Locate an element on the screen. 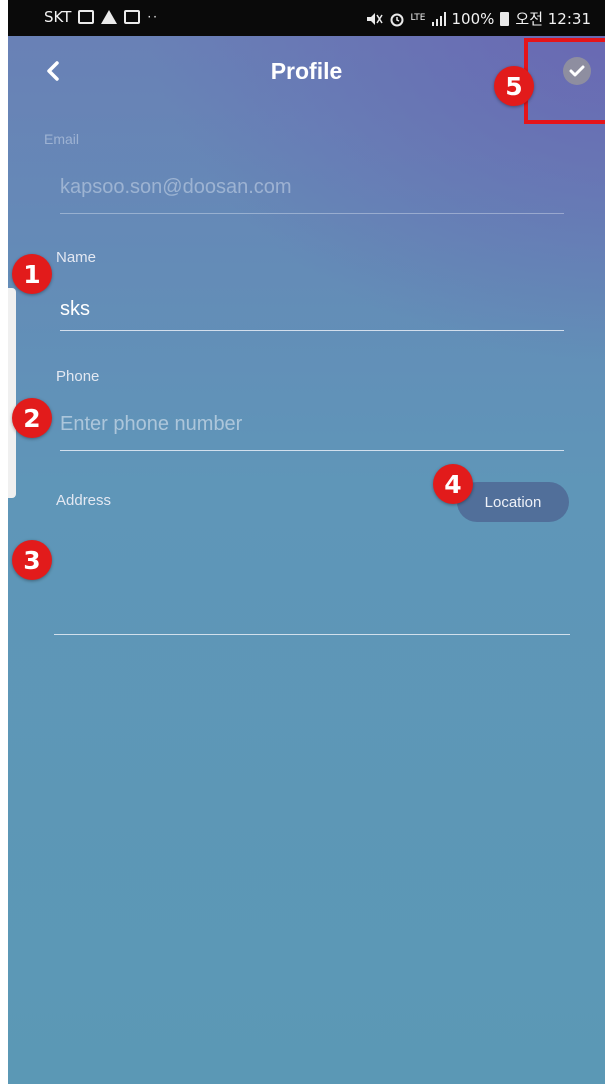 Image resolution: width=610 pixels, height=1084 pixels. gallery-notification-icon is located at coordinates (86, 17).